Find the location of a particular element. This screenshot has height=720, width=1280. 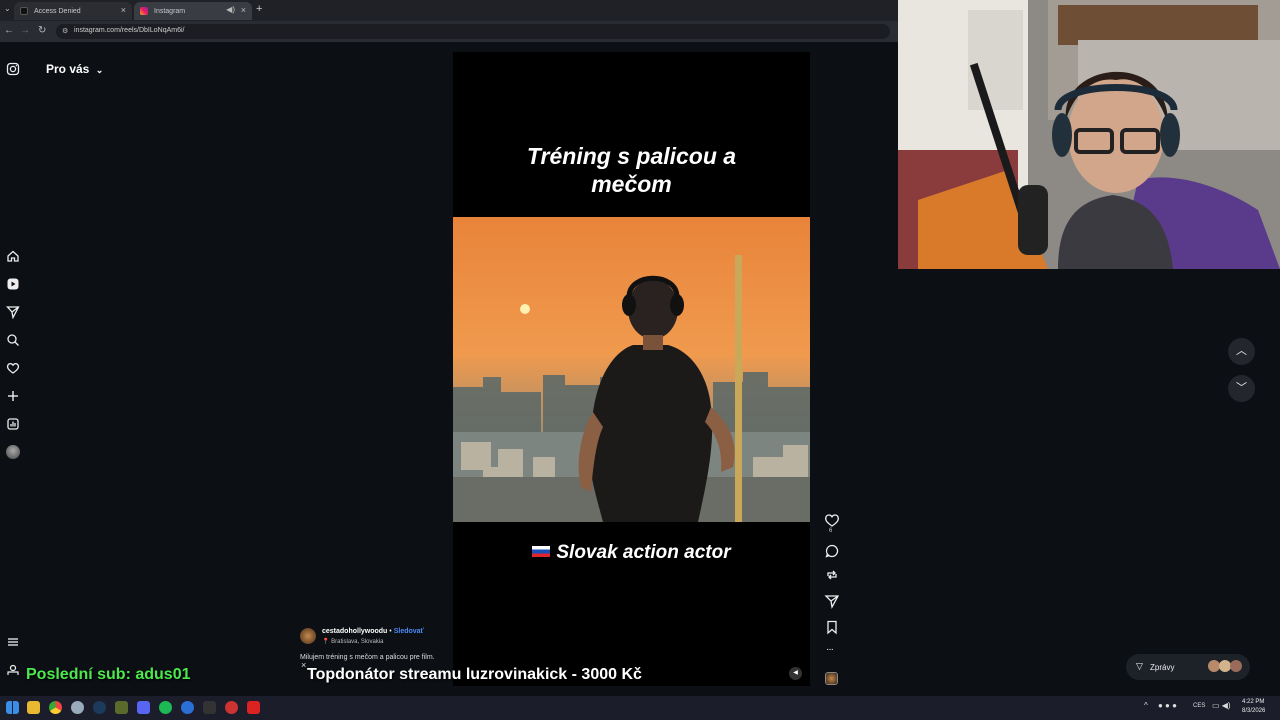

search-icon is located at coordinates (13, 340).